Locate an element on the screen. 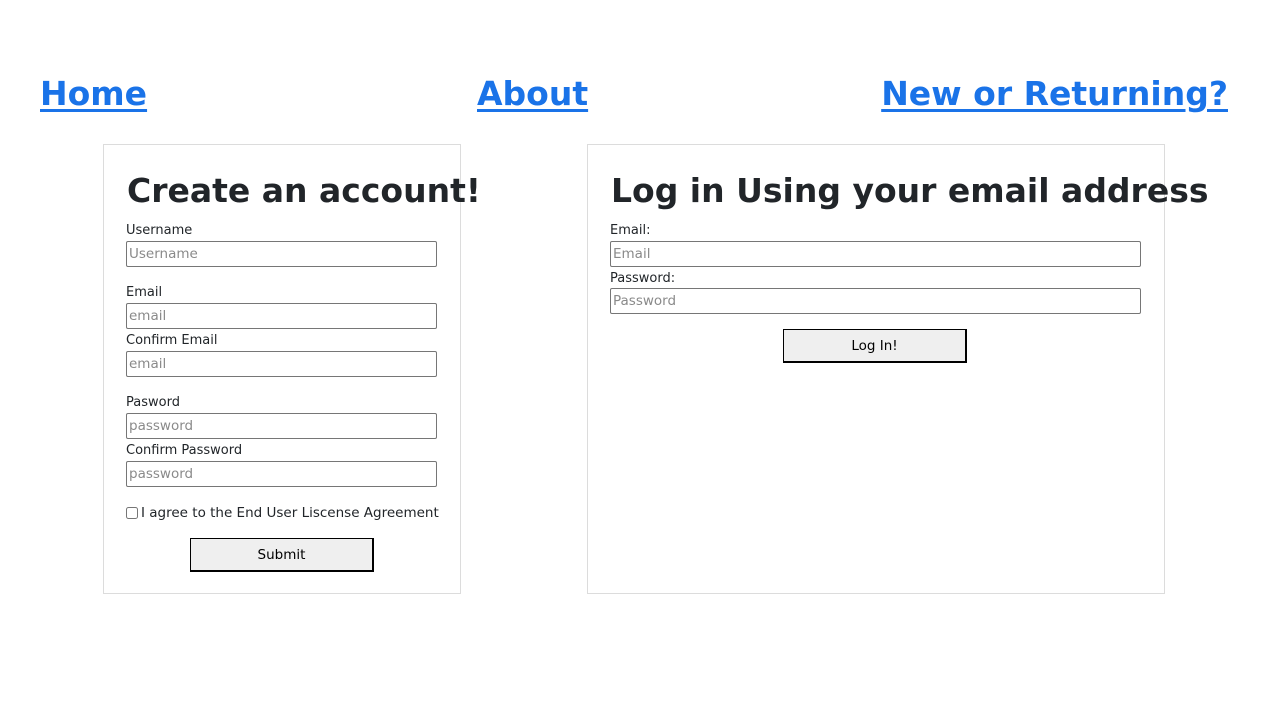 This screenshot has height=720, width=1280. username-label: Username is located at coordinates (159, 230).